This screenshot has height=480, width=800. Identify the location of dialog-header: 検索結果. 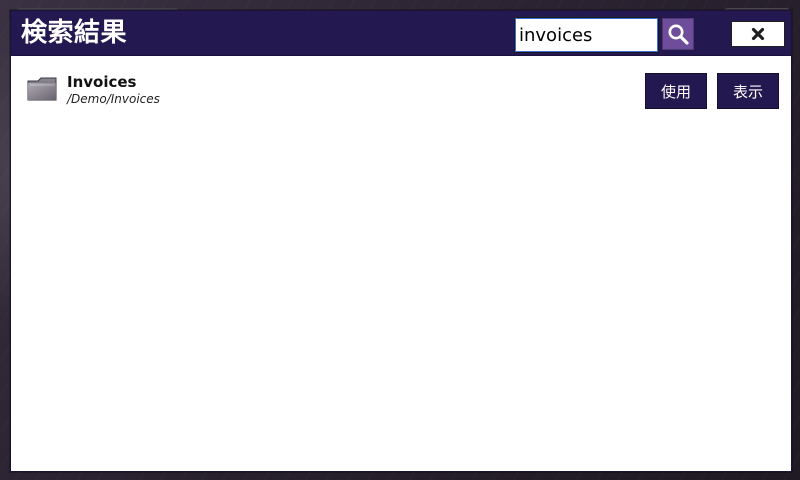
(401, 33).